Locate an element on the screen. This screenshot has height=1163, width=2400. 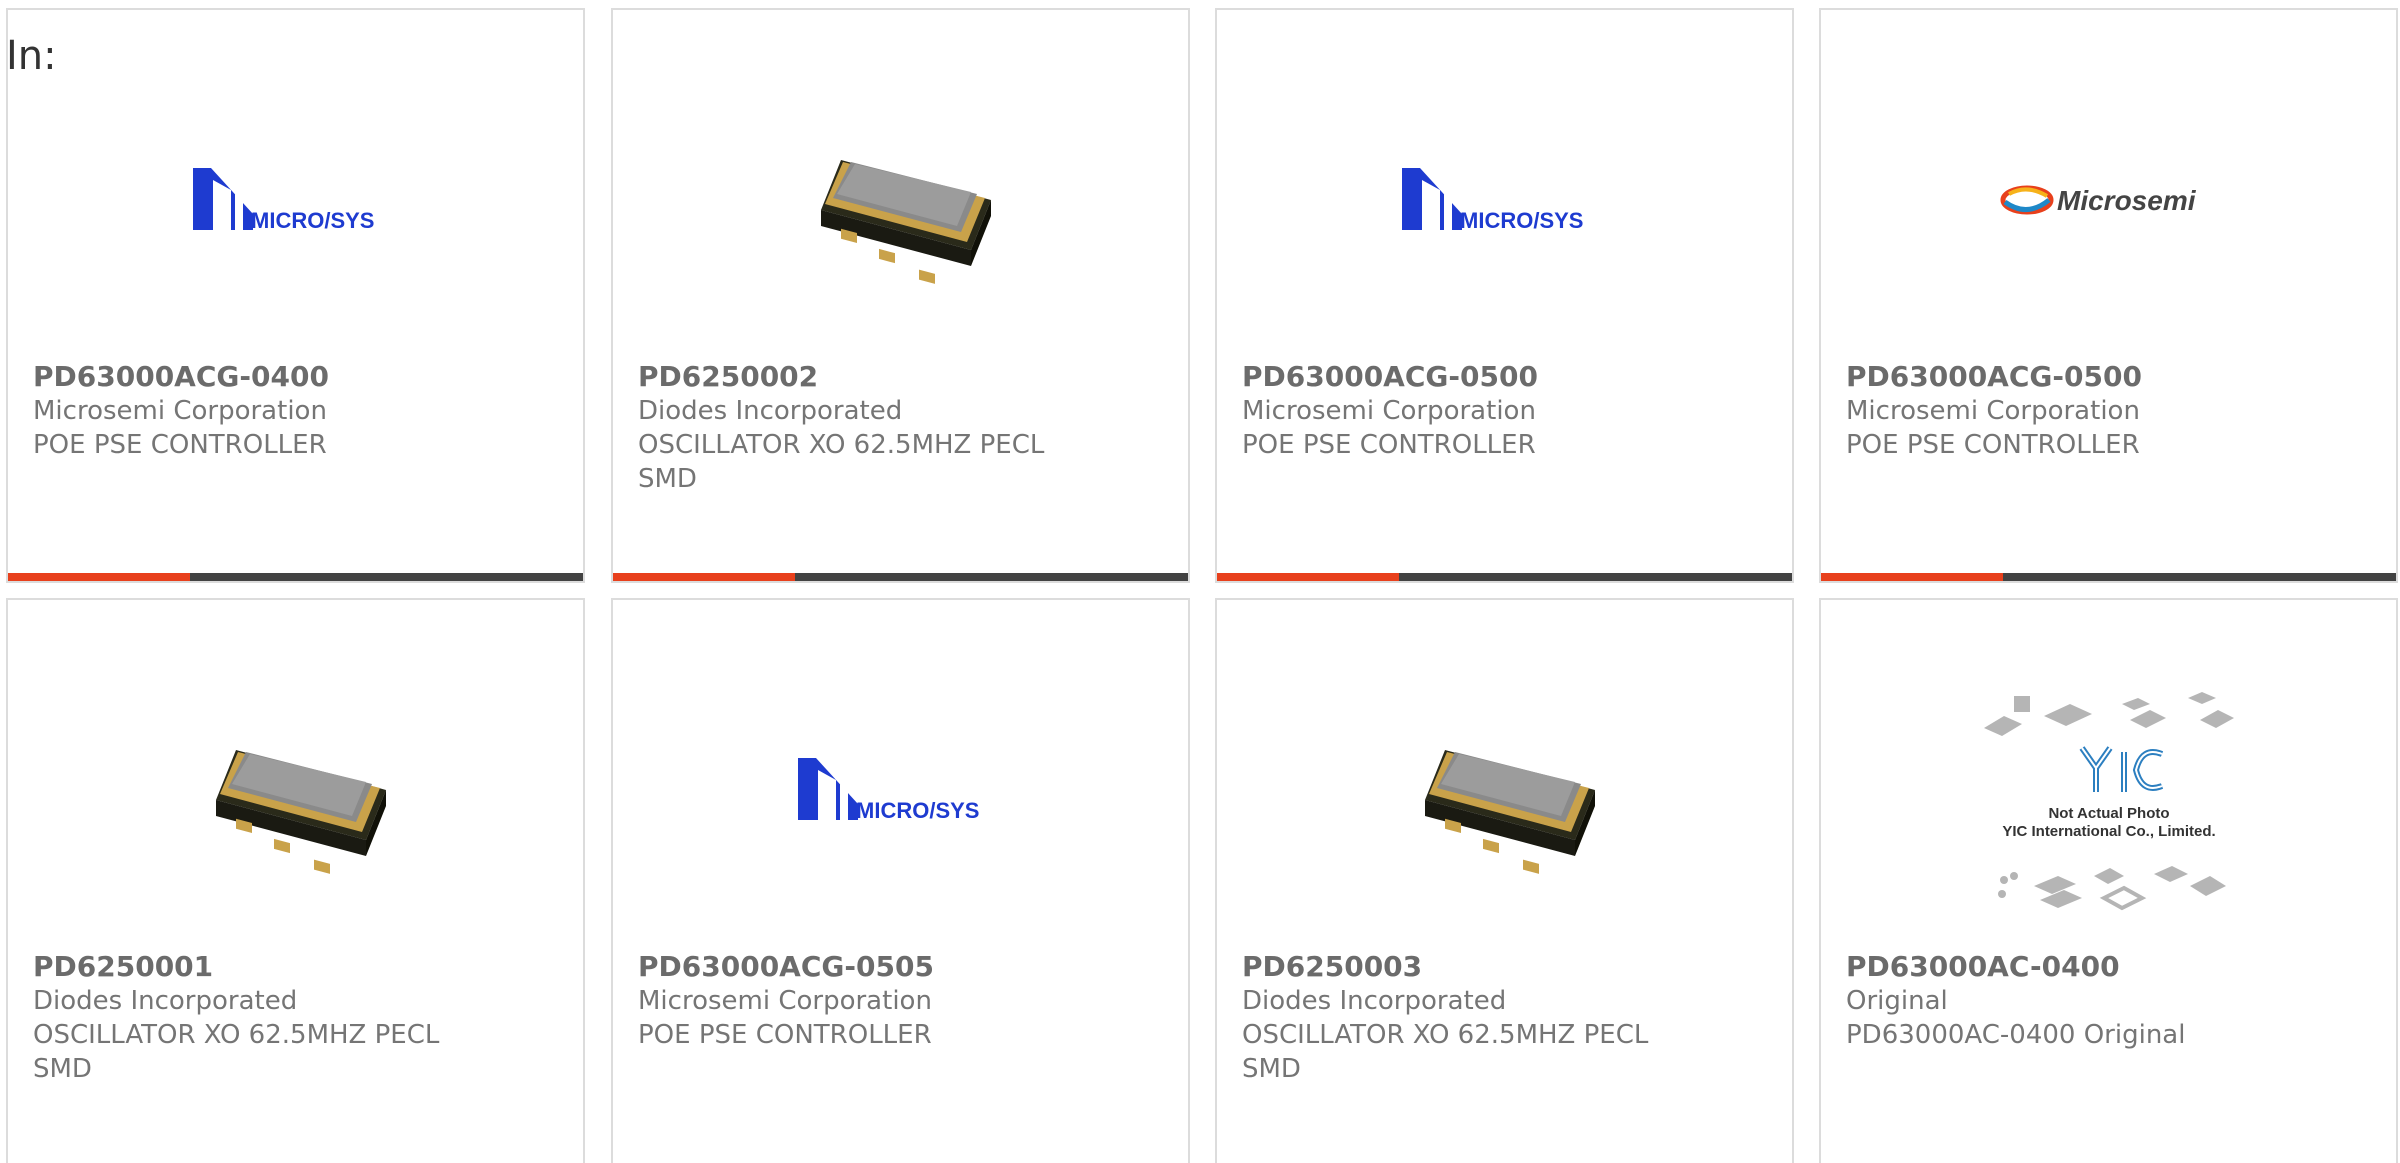
svg-text:YIC International Co., Limited: YIC International Co., Limited. is located at coordinates (2108, 831).